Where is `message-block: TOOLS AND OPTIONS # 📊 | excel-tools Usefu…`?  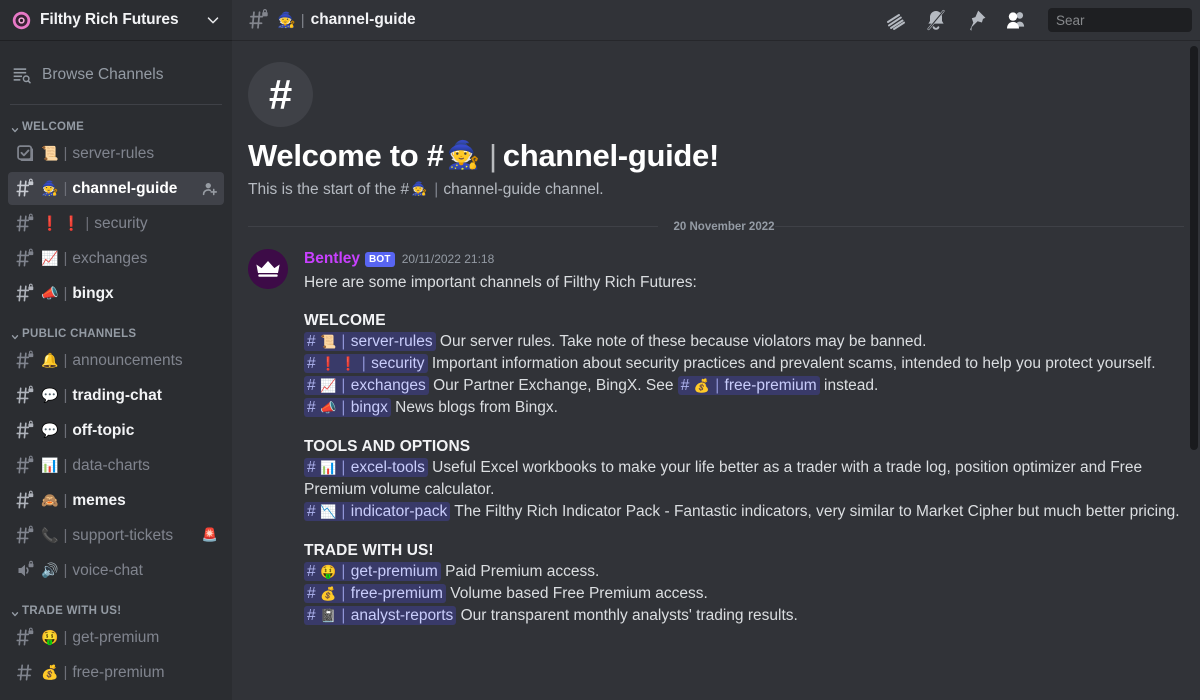 message-block: TOOLS AND OPTIONS # 📊 | excel-tools Usefu… is located at coordinates (744, 480).